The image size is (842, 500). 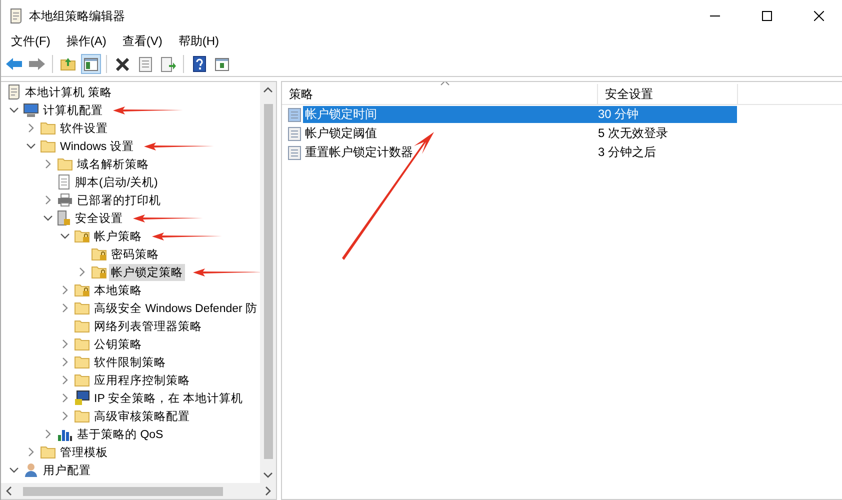 What do you see at coordinates (627, 152) in the screenshot?
I see `security-setting: 3 分钟之后` at bounding box center [627, 152].